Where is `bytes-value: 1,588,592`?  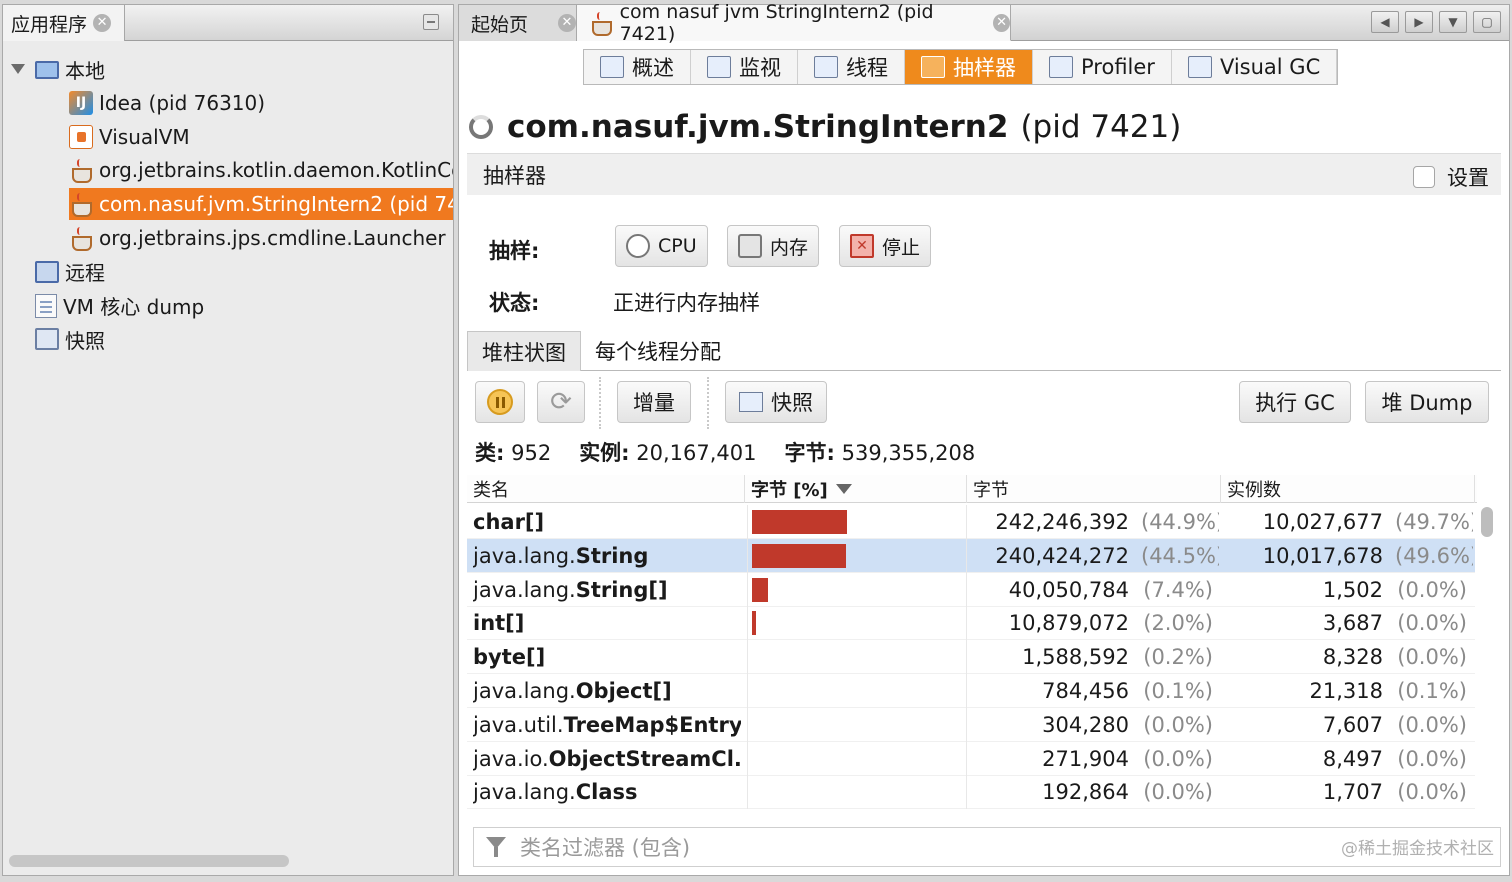 bytes-value: 1,588,592 is located at coordinates (1075, 657).